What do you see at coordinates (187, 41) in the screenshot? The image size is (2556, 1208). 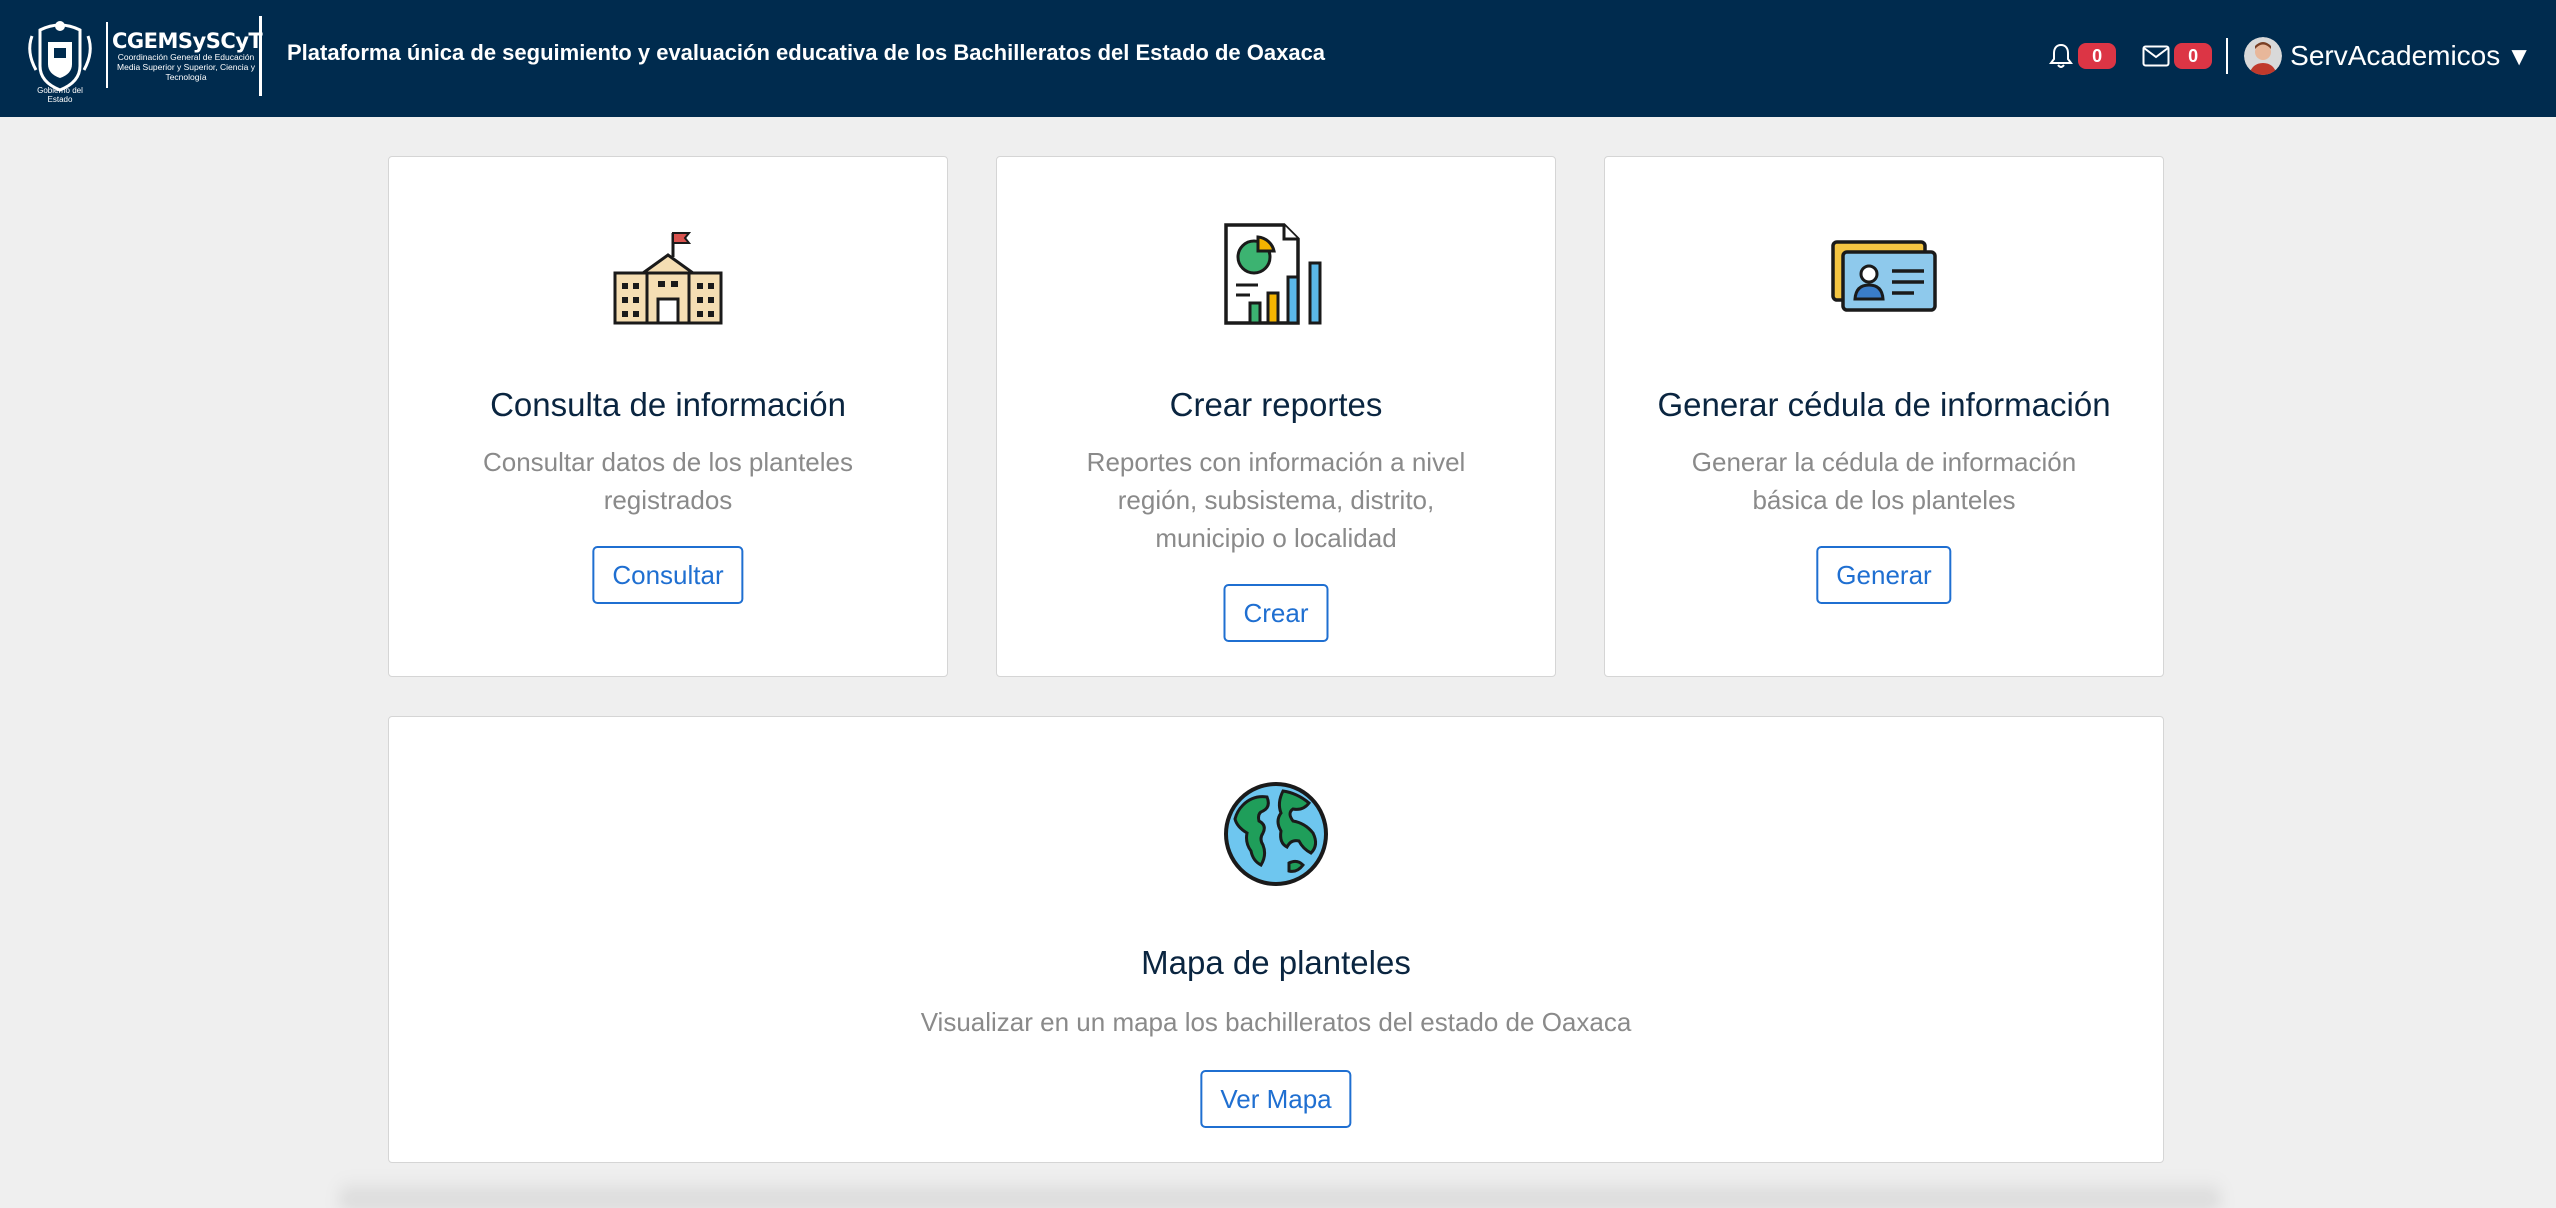 I see `brand-title: CGEMSySCyT` at bounding box center [187, 41].